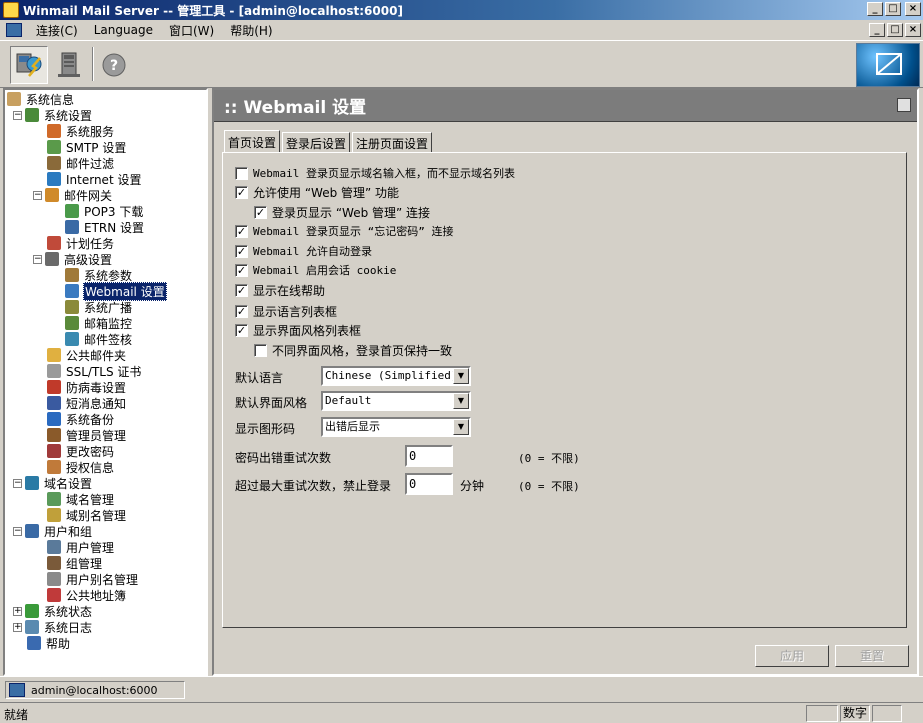  I want to click on checkbox-allow-auto-login: ✓, so click(241, 251).